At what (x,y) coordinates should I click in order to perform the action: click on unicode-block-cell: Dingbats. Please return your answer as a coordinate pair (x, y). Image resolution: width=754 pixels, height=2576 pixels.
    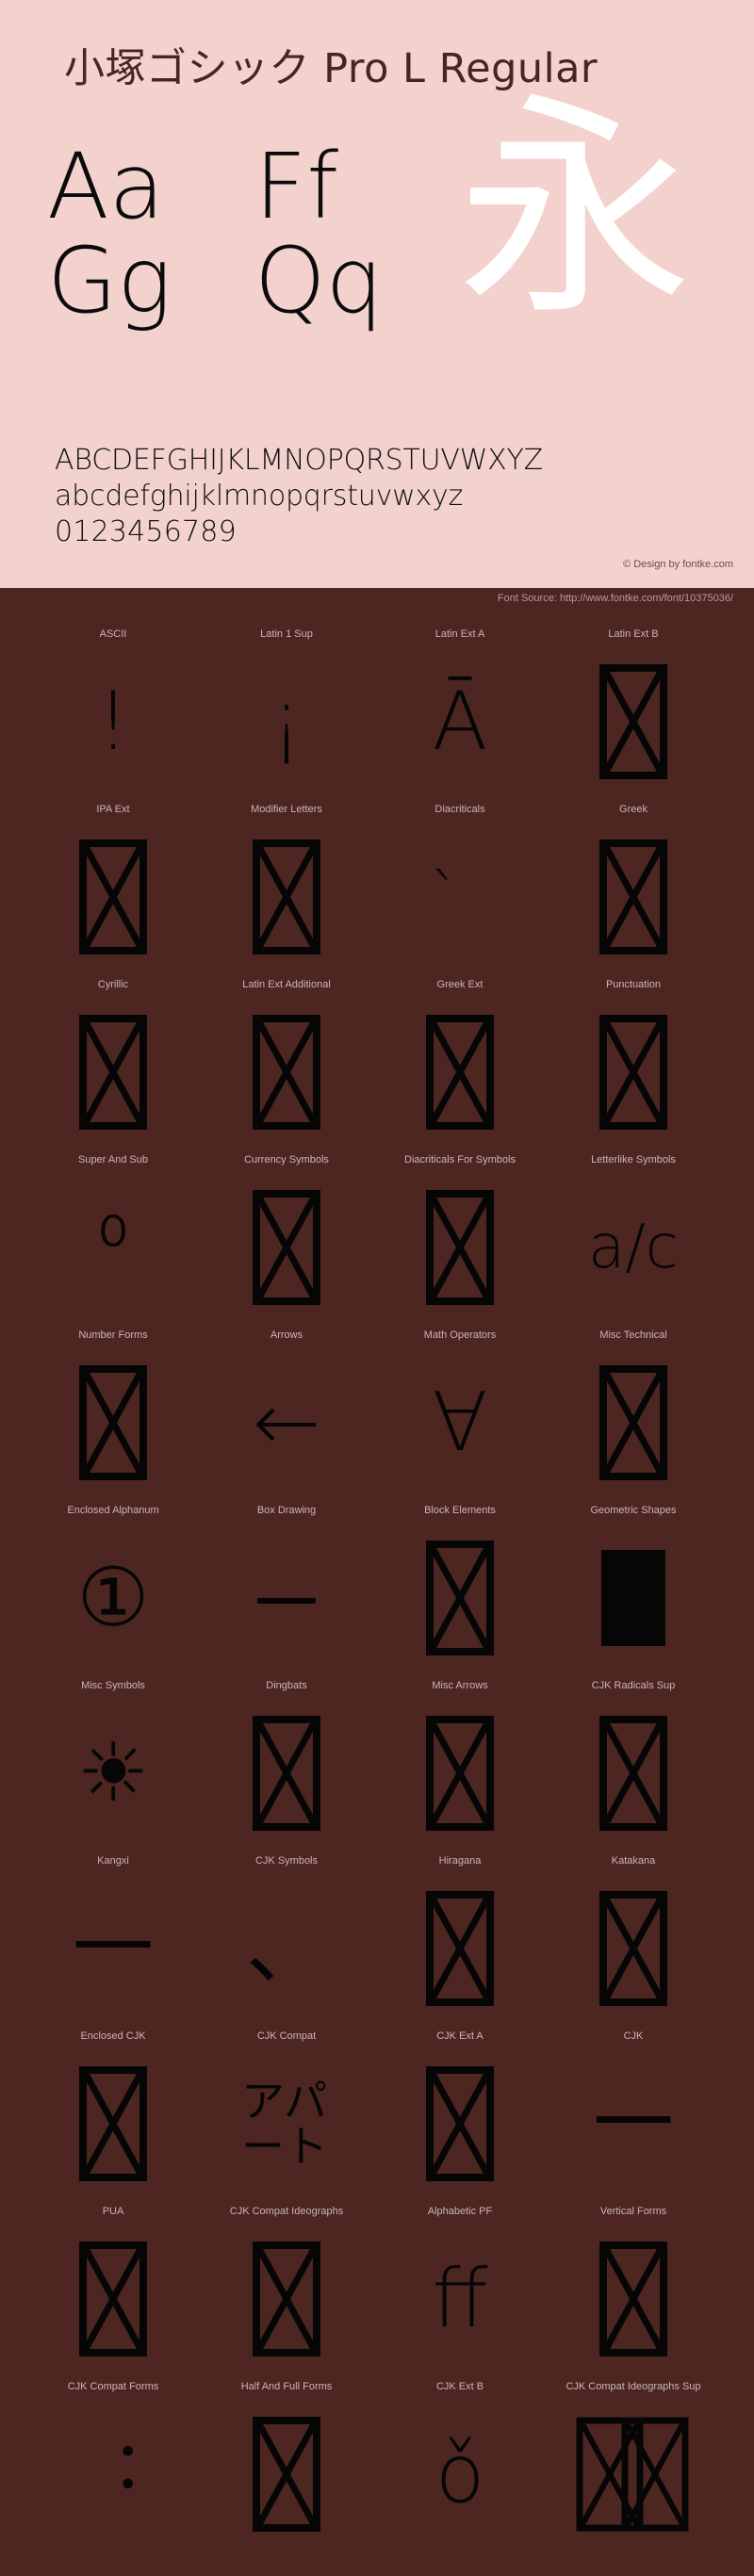
    Looking at the image, I should click on (287, 1764).